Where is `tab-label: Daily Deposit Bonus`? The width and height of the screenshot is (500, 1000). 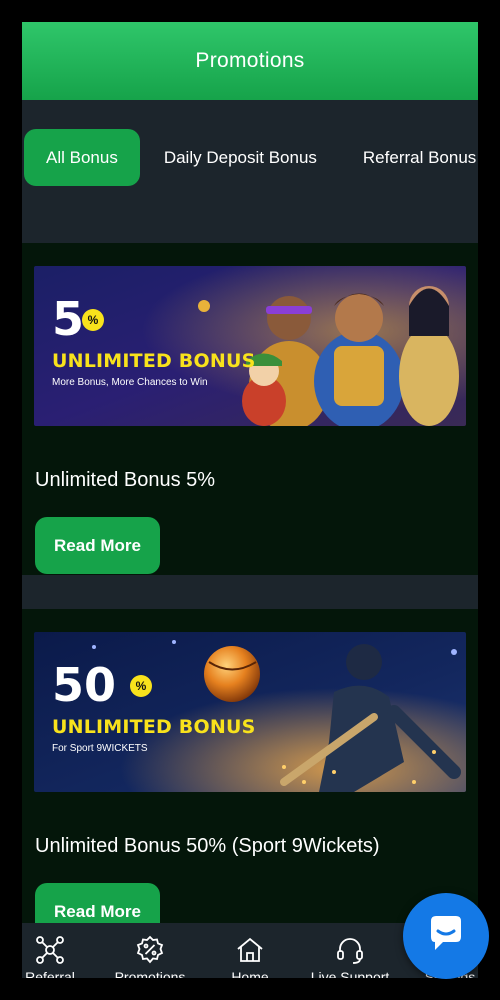 tab-label: Daily Deposit Bonus is located at coordinates (240, 157).